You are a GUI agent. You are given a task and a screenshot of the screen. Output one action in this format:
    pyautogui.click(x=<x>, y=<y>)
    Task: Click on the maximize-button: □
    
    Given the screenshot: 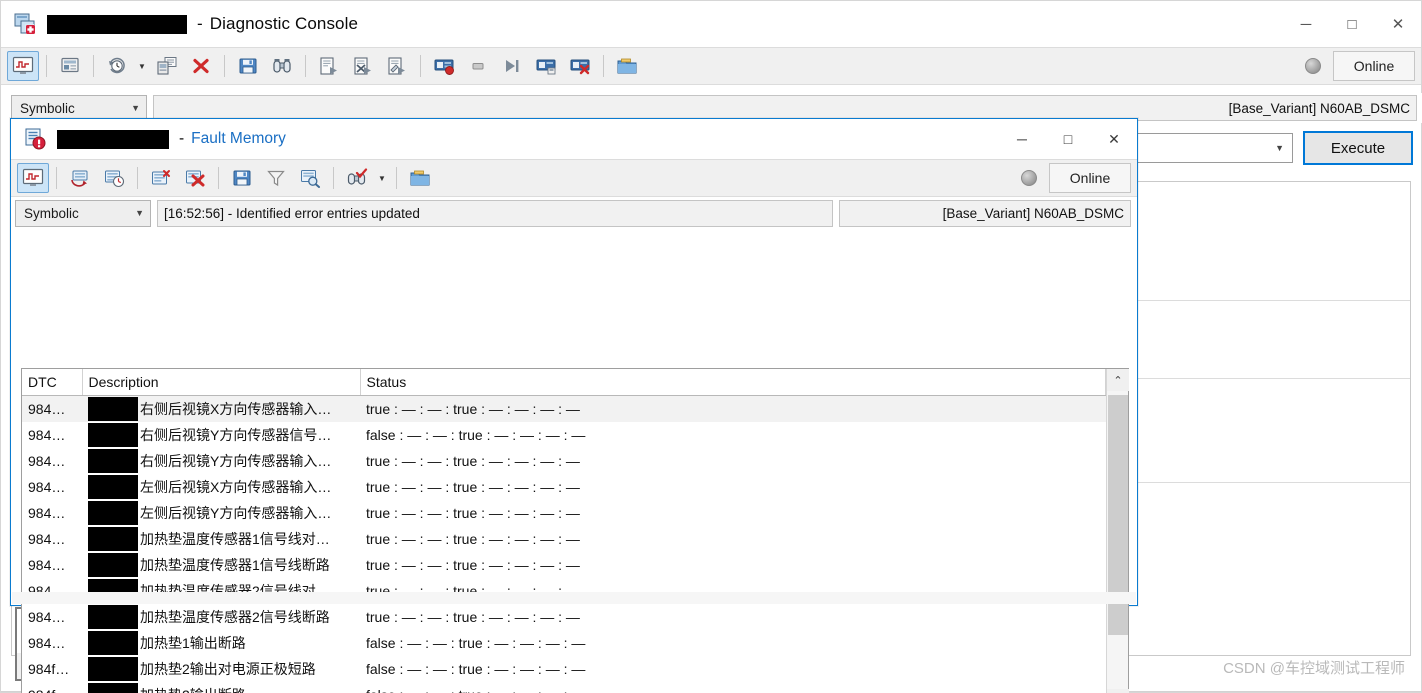 What is the action you would take?
    pyautogui.click(x=1352, y=24)
    